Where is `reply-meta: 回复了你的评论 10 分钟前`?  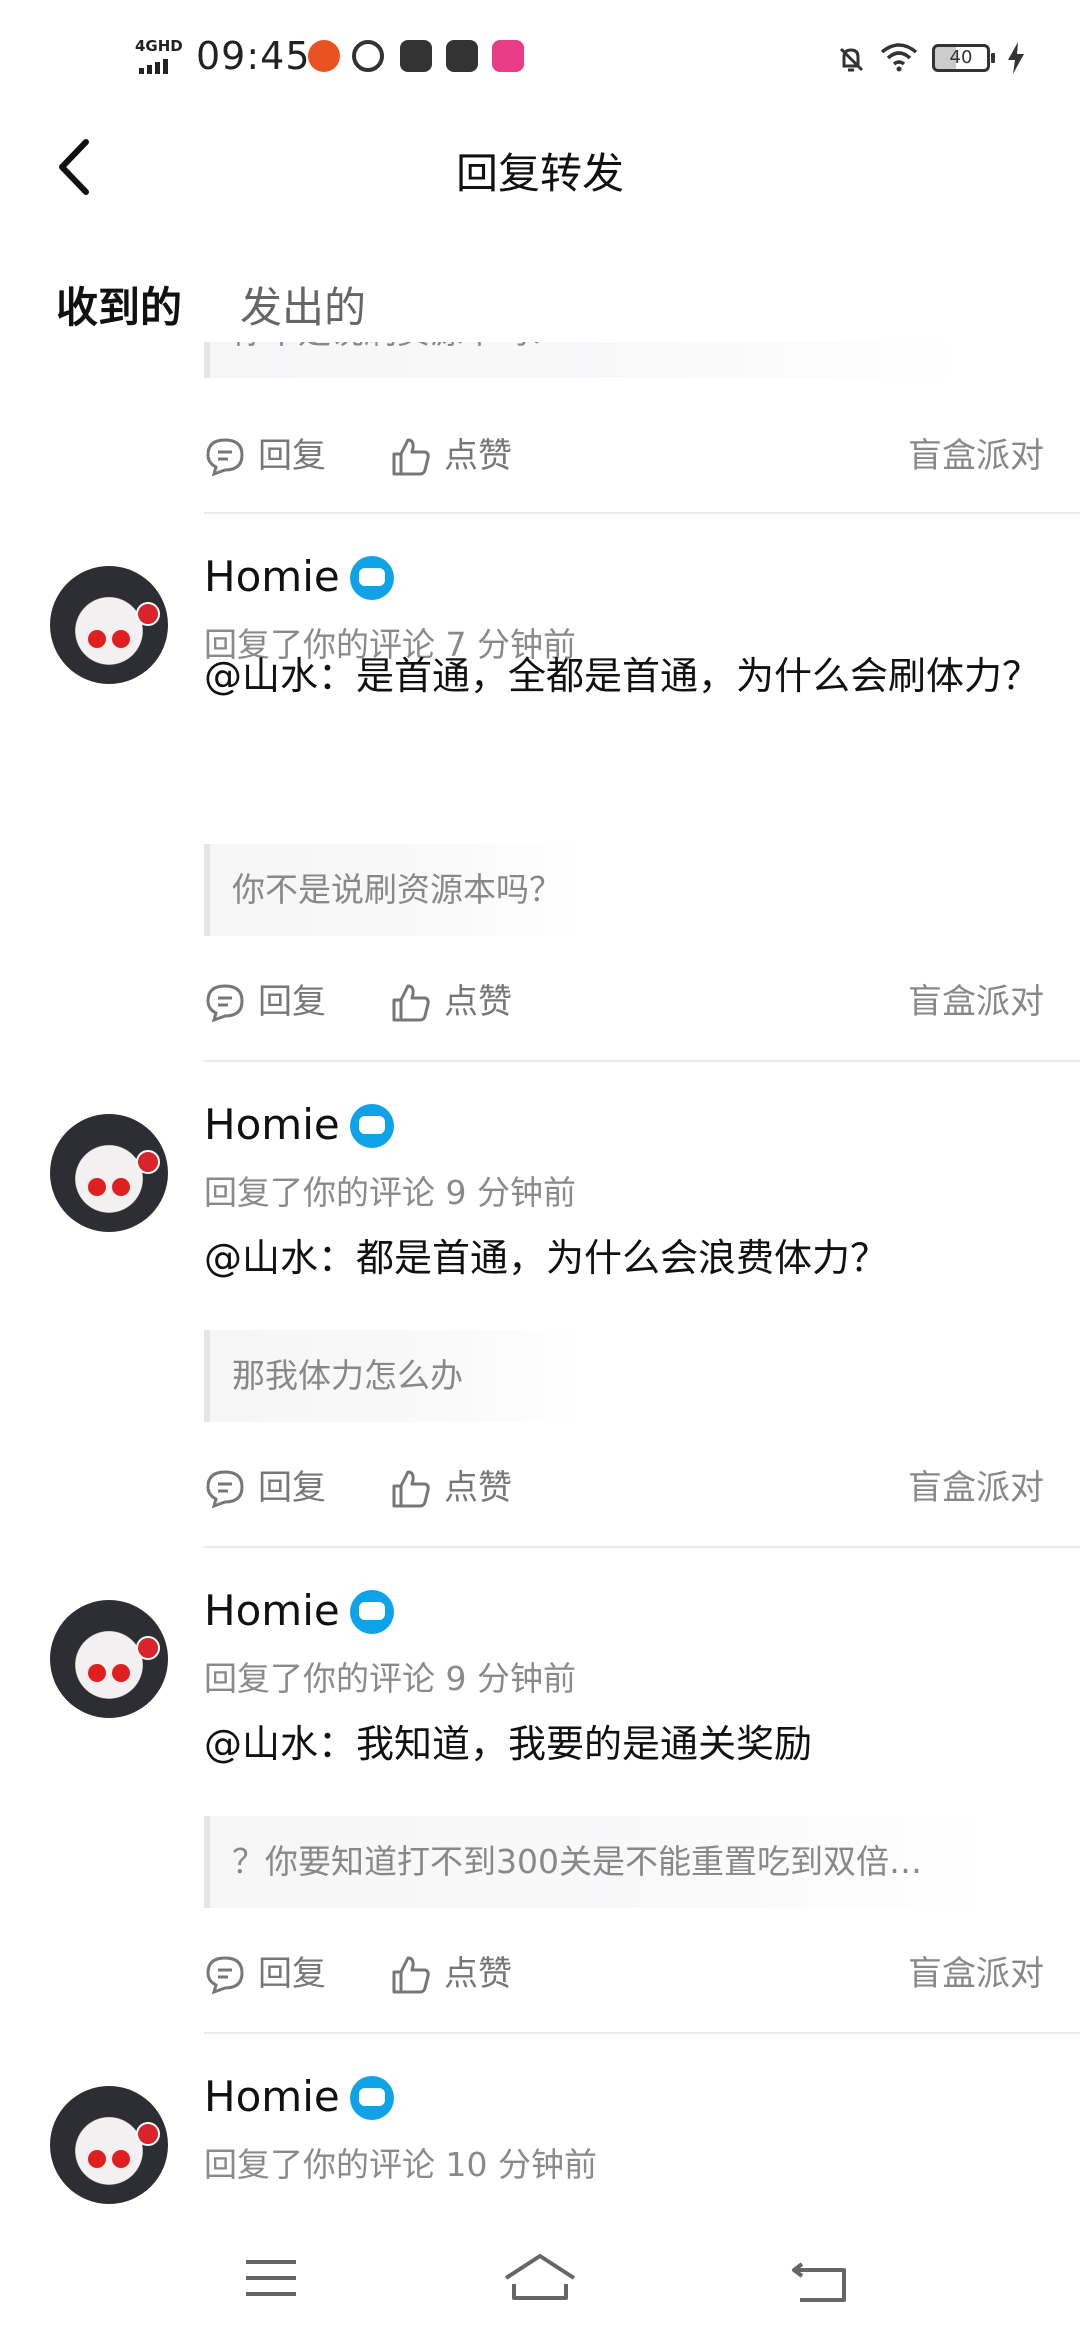
reply-meta: 回复了你的评论 10 分钟前 is located at coordinates (400, 2164).